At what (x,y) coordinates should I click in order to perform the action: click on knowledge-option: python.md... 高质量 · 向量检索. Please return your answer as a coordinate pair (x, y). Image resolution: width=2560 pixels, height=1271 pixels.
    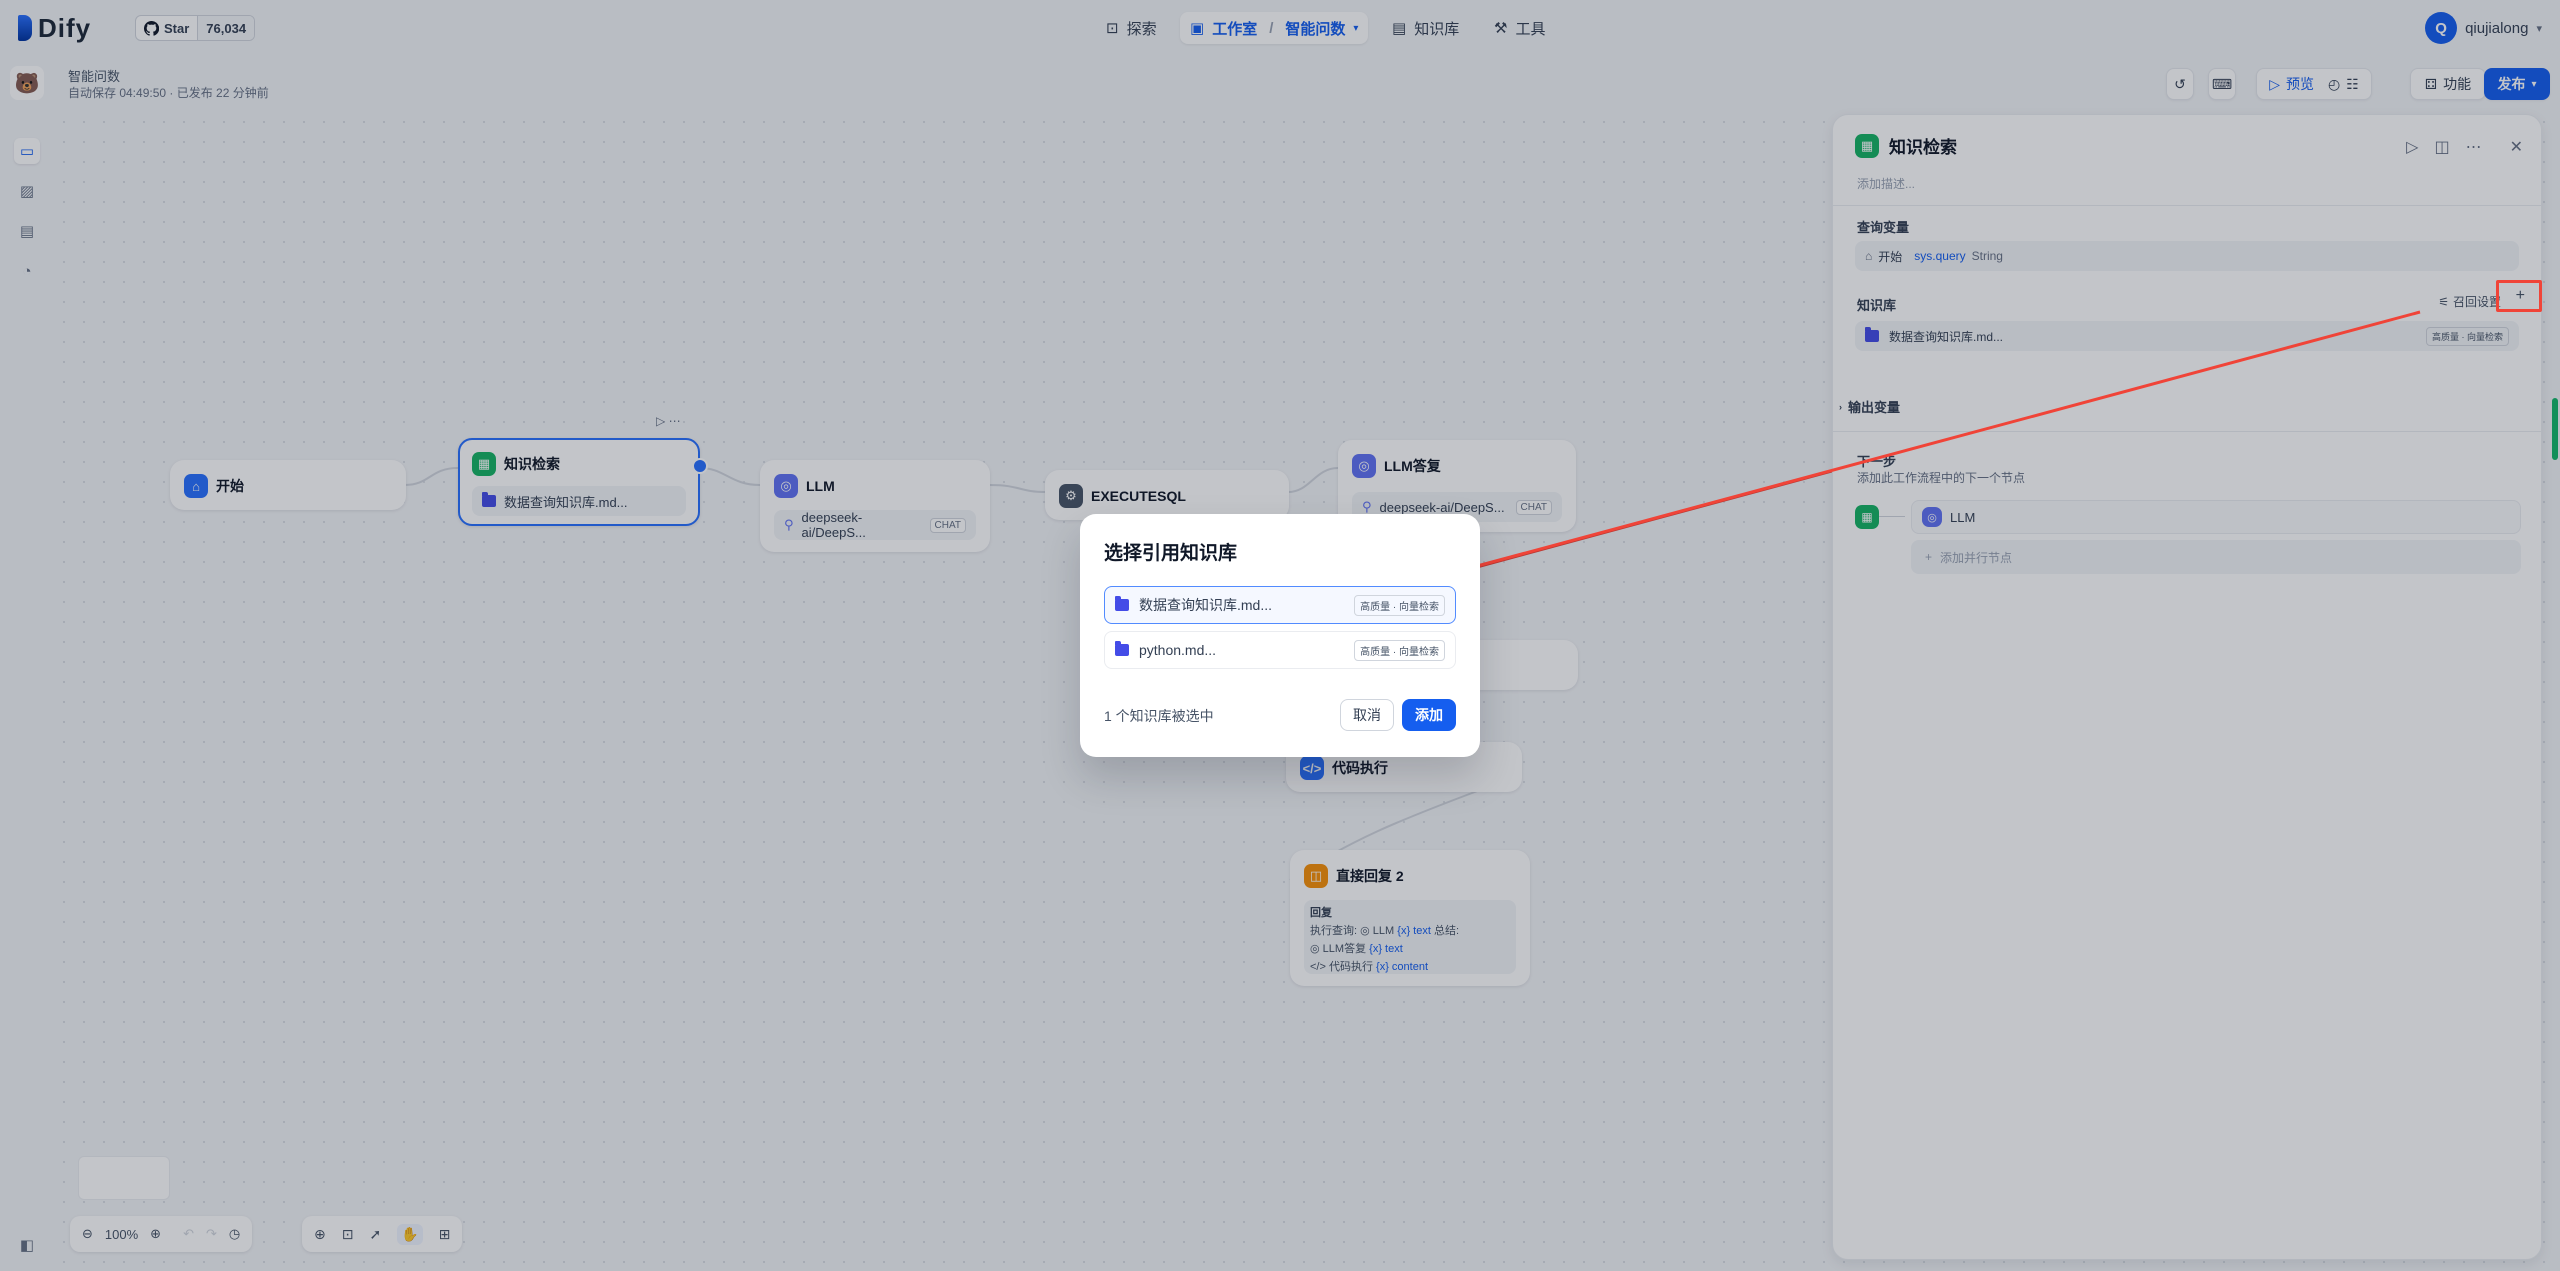
    Looking at the image, I should click on (1280, 650).